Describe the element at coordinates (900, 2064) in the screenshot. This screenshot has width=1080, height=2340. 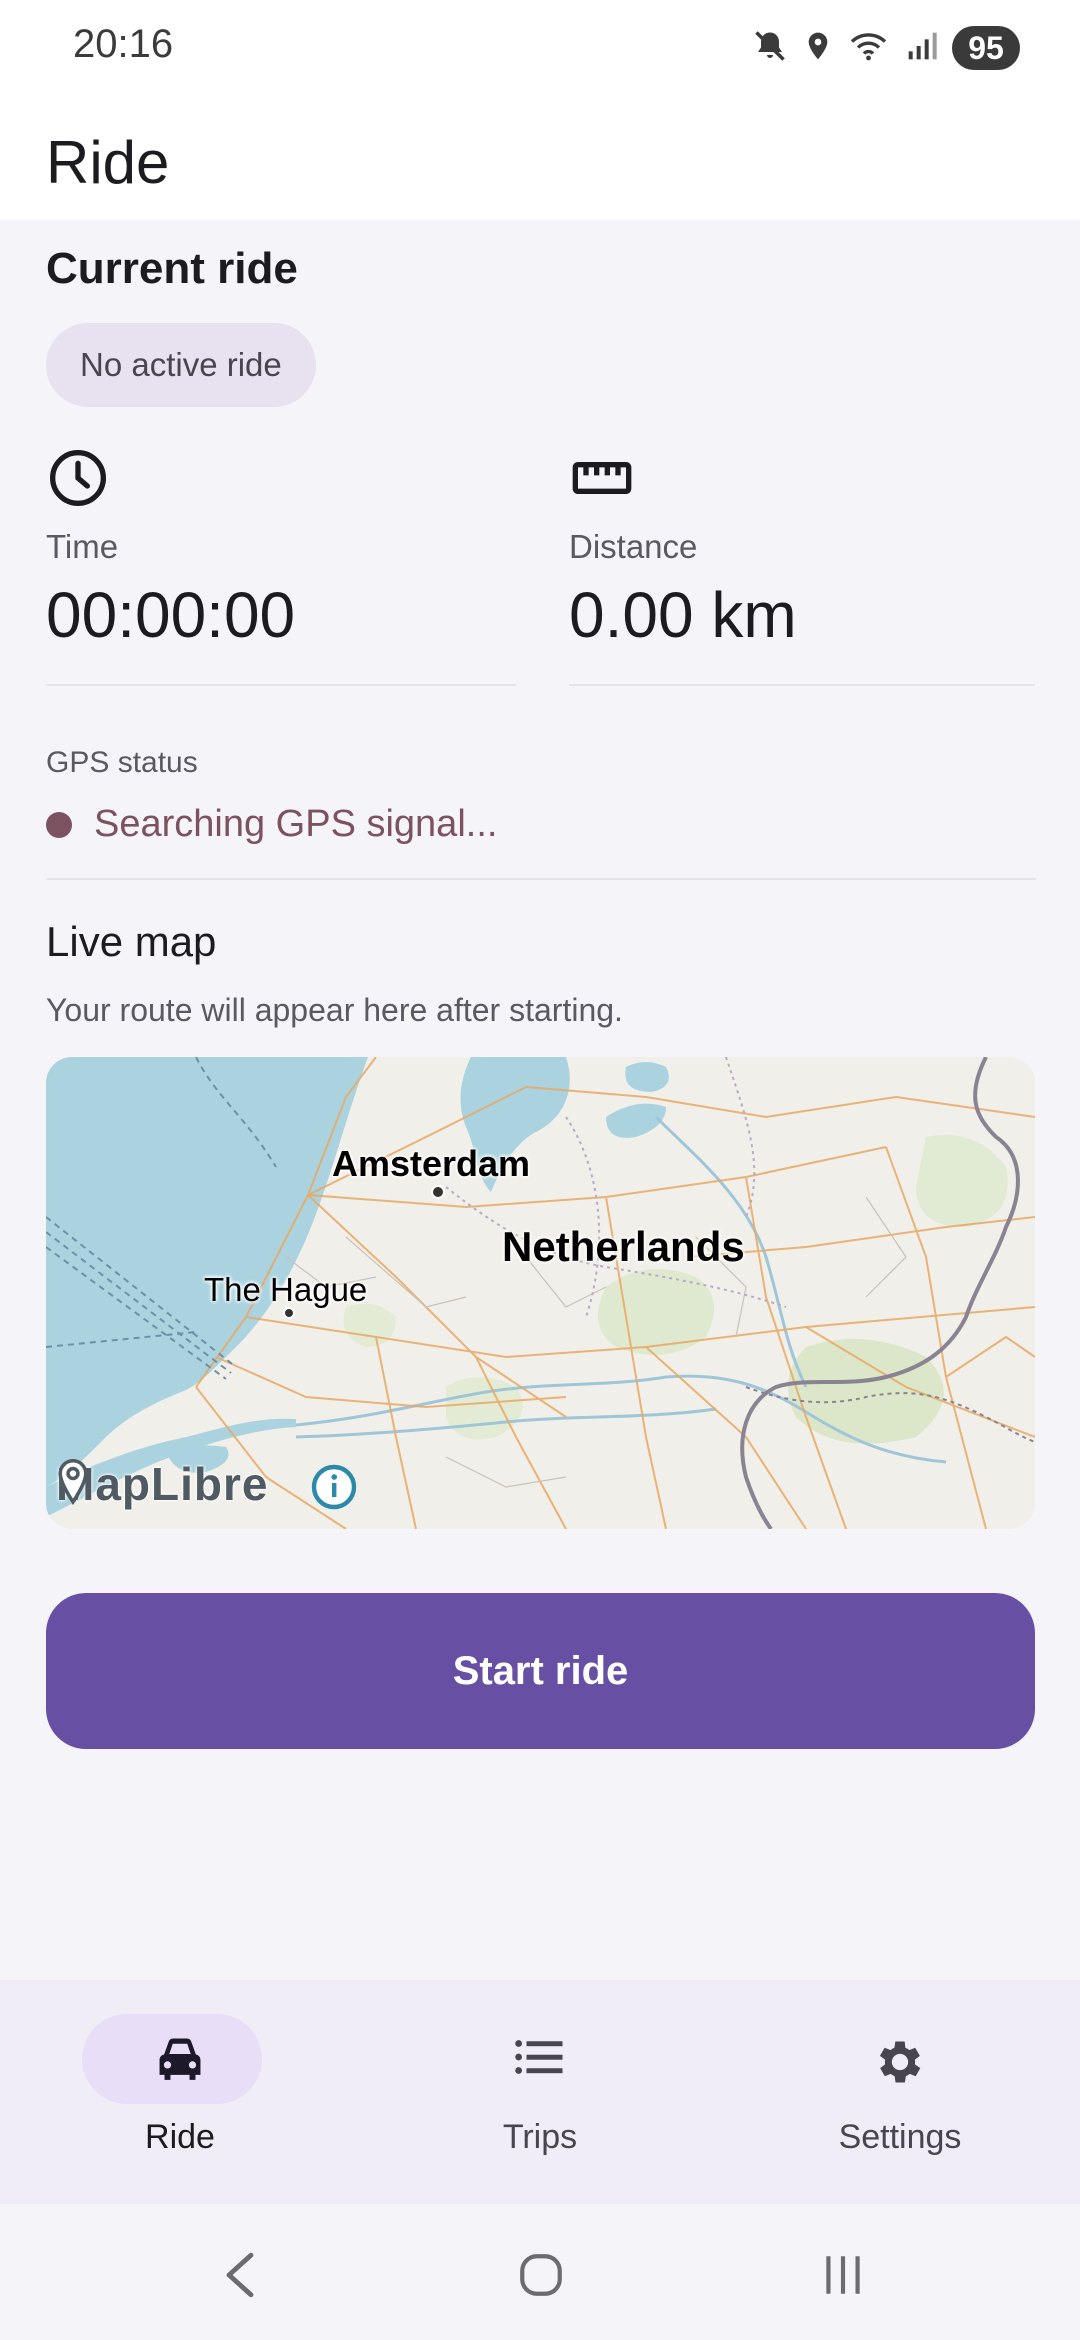
I see `gear-icon` at that location.